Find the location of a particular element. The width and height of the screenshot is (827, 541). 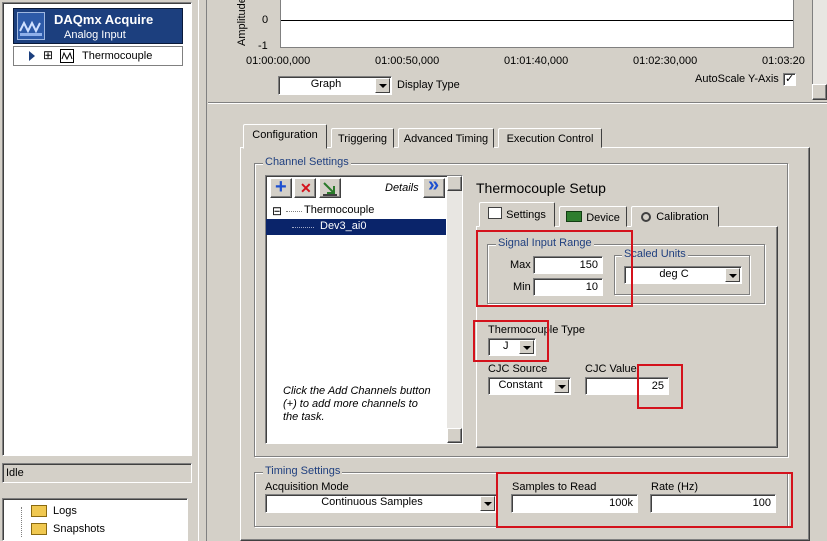

tree-child-label: Thermocouple is located at coordinates (117, 56).